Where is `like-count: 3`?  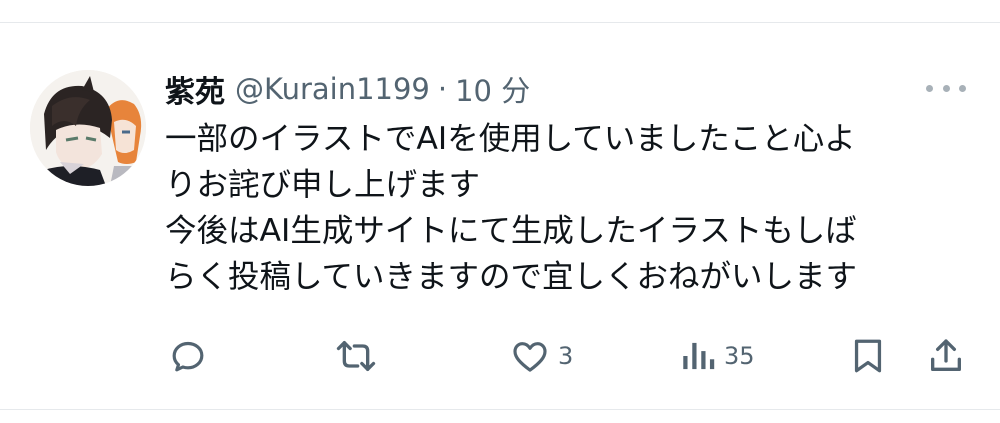
like-count: 3 is located at coordinates (566, 356).